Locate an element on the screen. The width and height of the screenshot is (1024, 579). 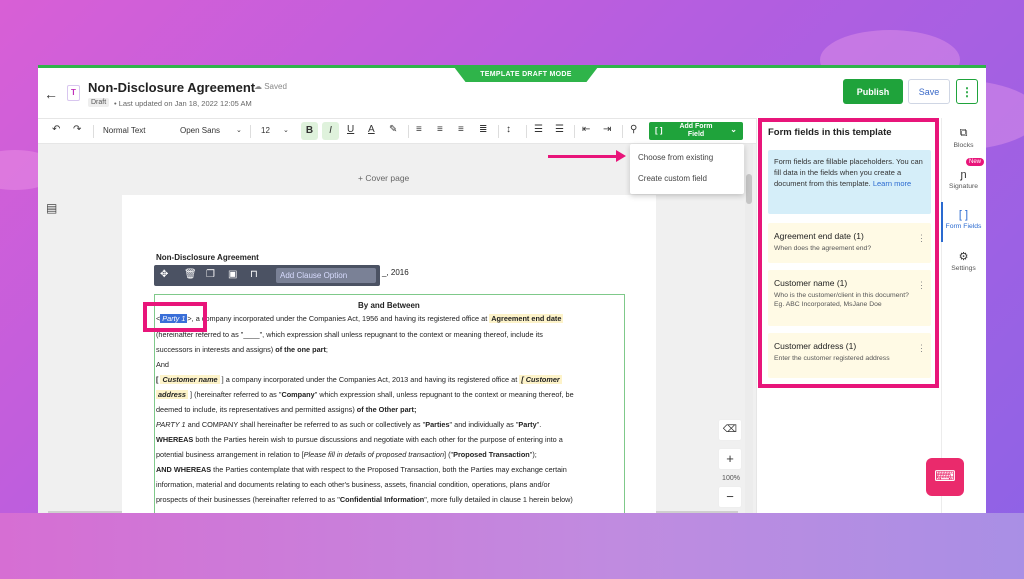
blocks-icon: ⧉ is located at coordinates (963, 133).